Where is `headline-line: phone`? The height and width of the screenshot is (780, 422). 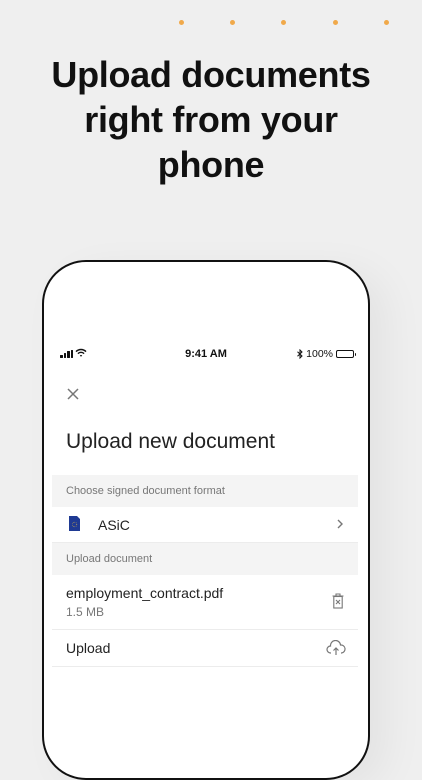
headline-line: phone is located at coordinates (211, 164).